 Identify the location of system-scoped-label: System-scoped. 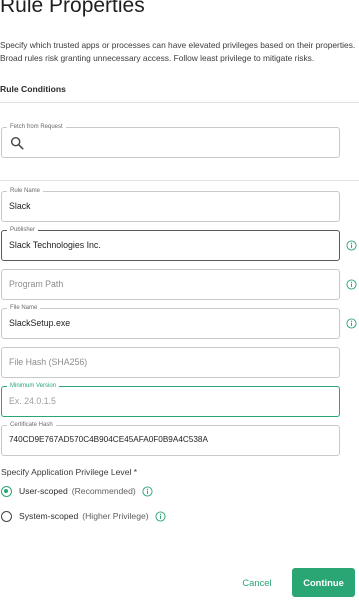
(49, 516).